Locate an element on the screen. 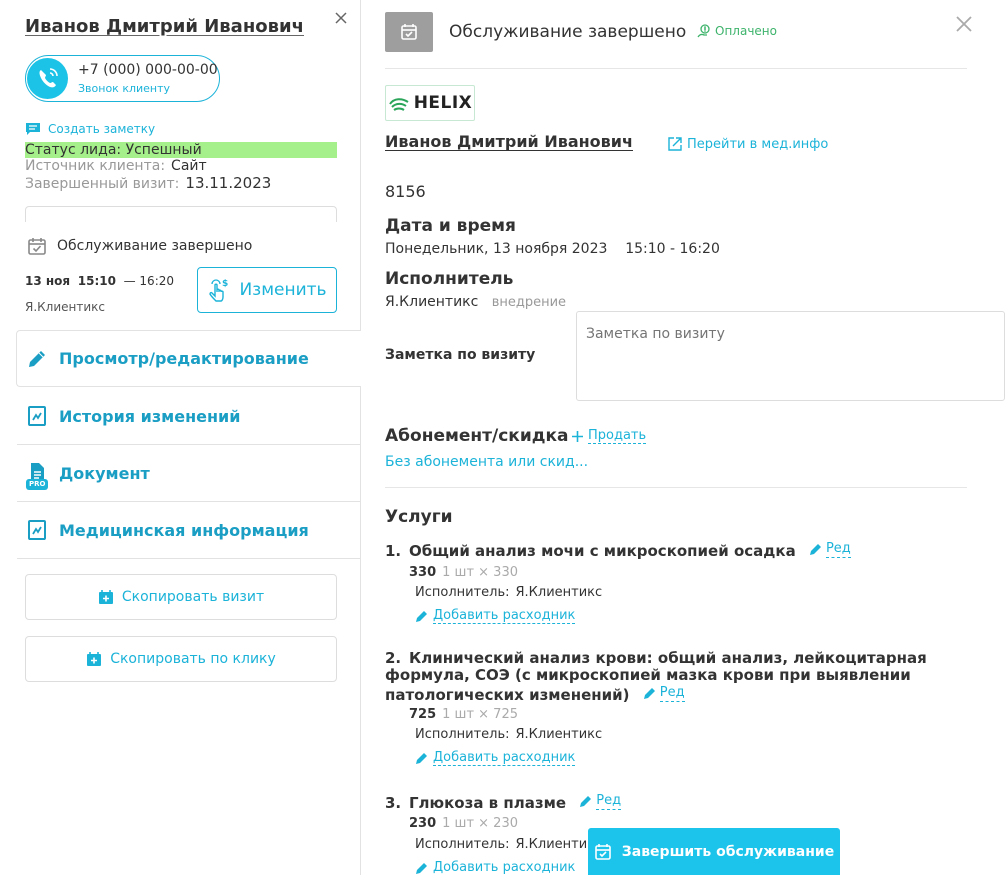 The width and height of the screenshot is (1006, 875). medical-info-icon is located at coordinates (37, 530).